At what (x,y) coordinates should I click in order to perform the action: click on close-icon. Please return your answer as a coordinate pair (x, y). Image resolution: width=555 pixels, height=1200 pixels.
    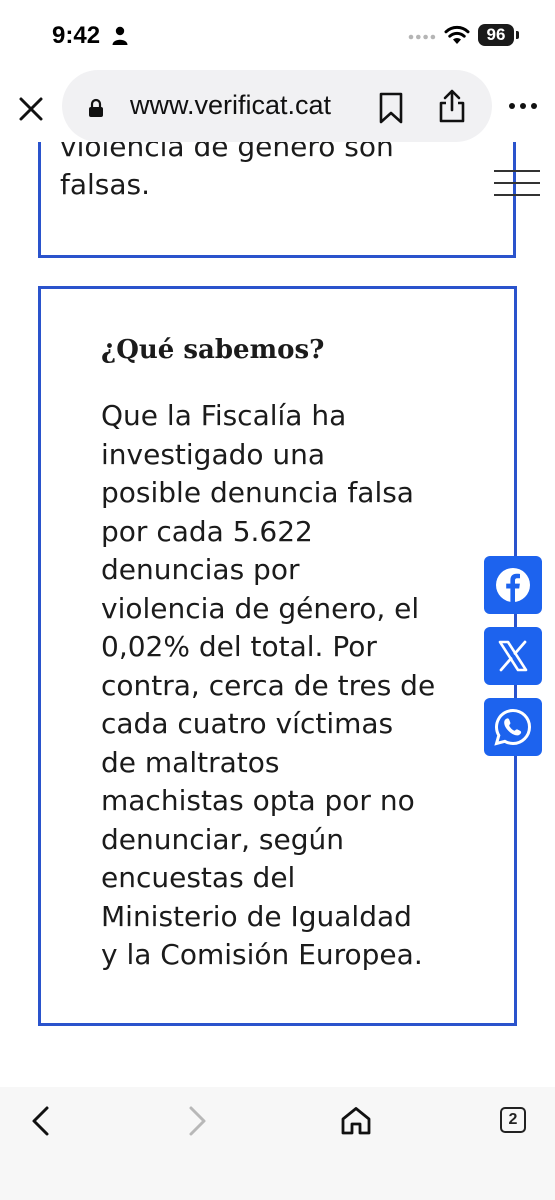
    Looking at the image, I should click on (31, 109).